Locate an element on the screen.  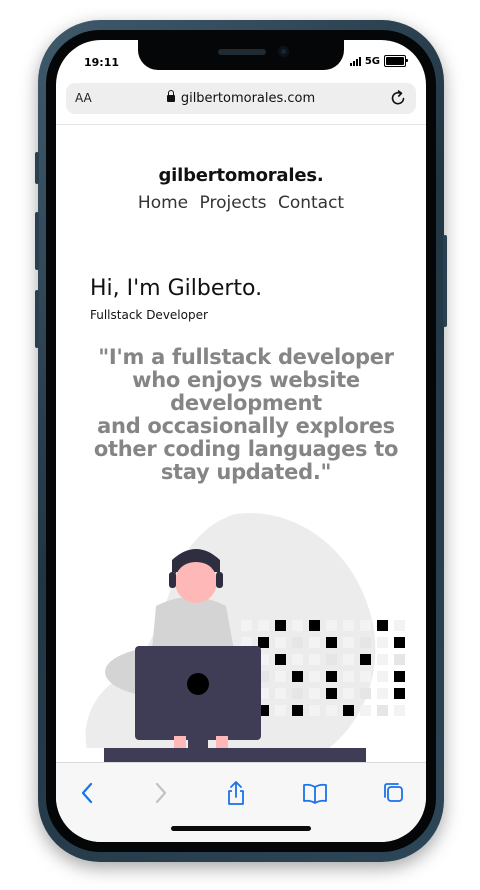
home-indicator is located at coordinates (241, 828).